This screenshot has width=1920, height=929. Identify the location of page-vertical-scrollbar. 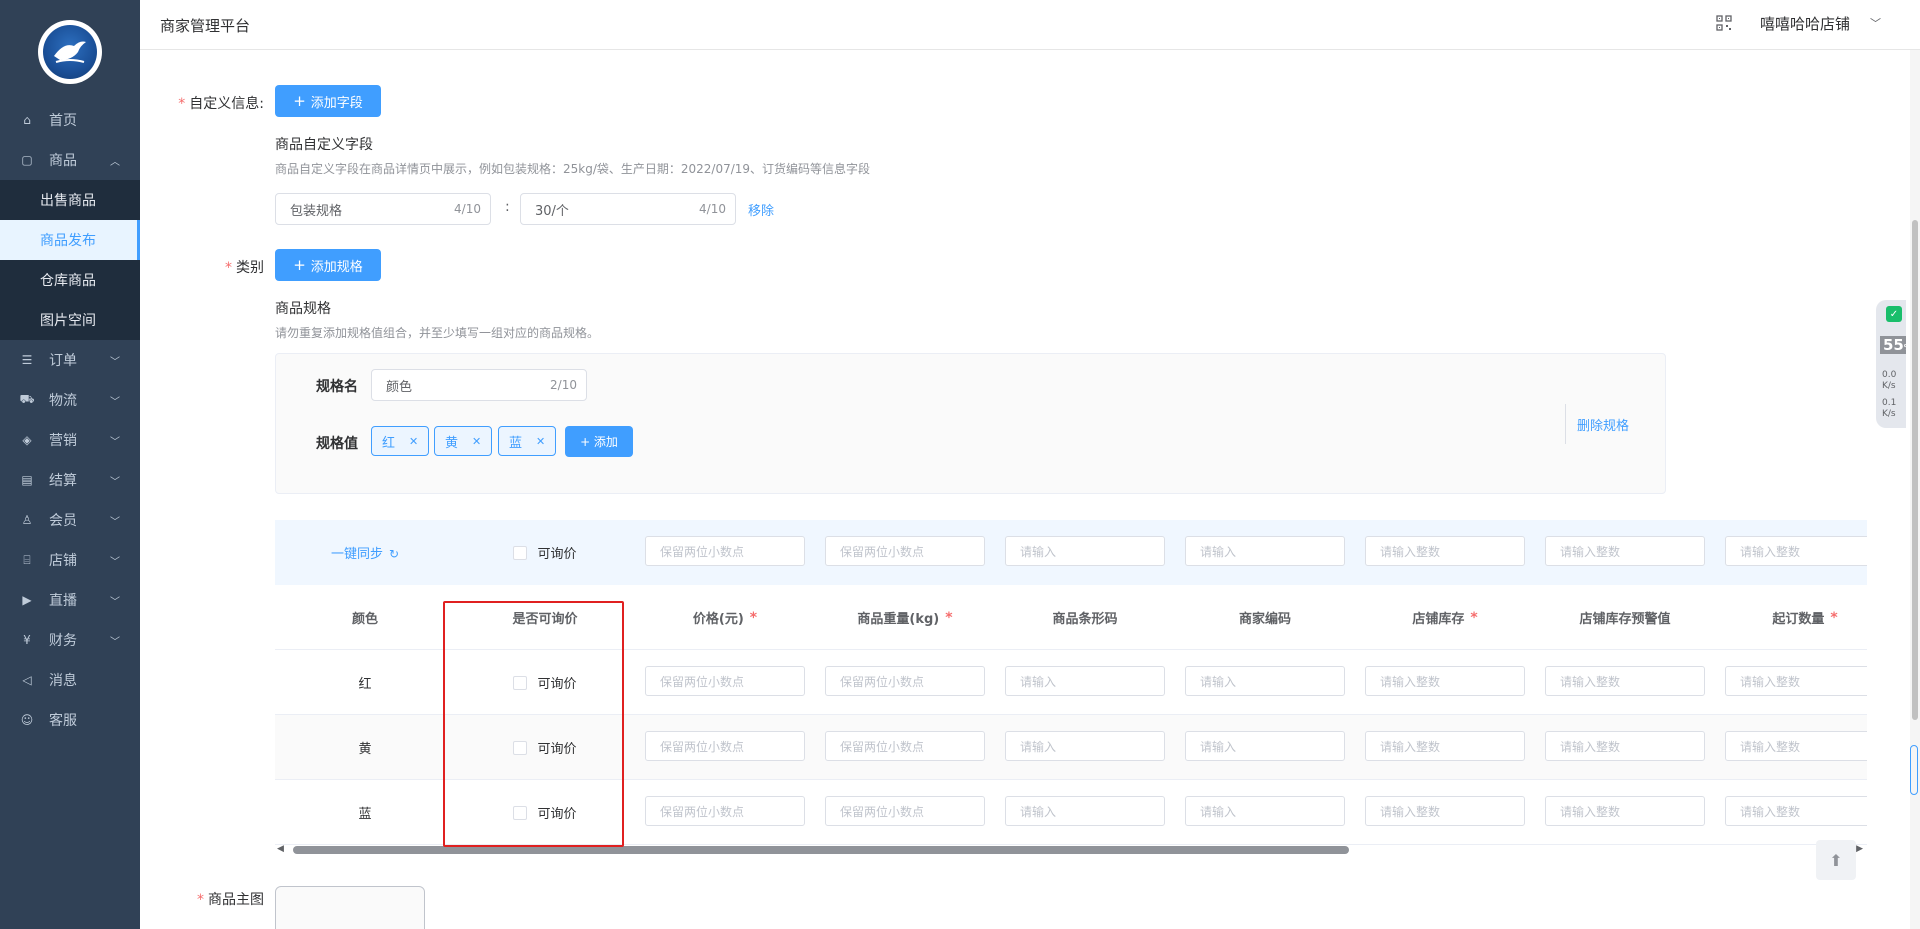
(1915, 489).